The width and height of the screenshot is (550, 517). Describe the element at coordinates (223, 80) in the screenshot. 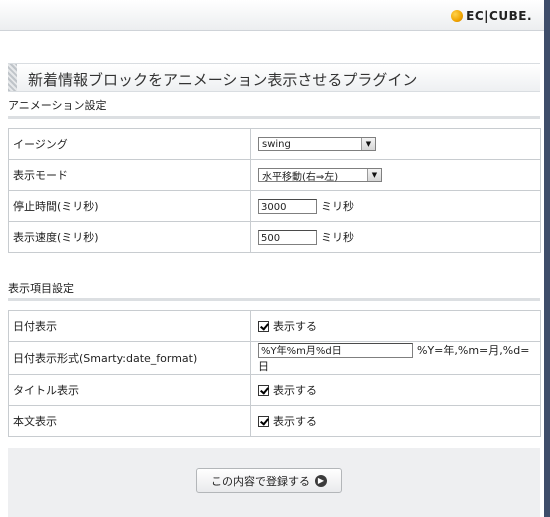

I see `page-title: 新着情報ブロックをアニメーション表示させるプラグイン` at that location.